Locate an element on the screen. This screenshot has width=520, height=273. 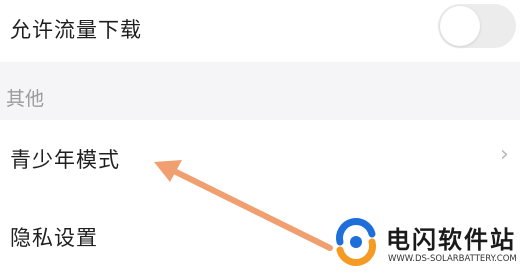
arrow-icon is located at coordinates (243, 205).